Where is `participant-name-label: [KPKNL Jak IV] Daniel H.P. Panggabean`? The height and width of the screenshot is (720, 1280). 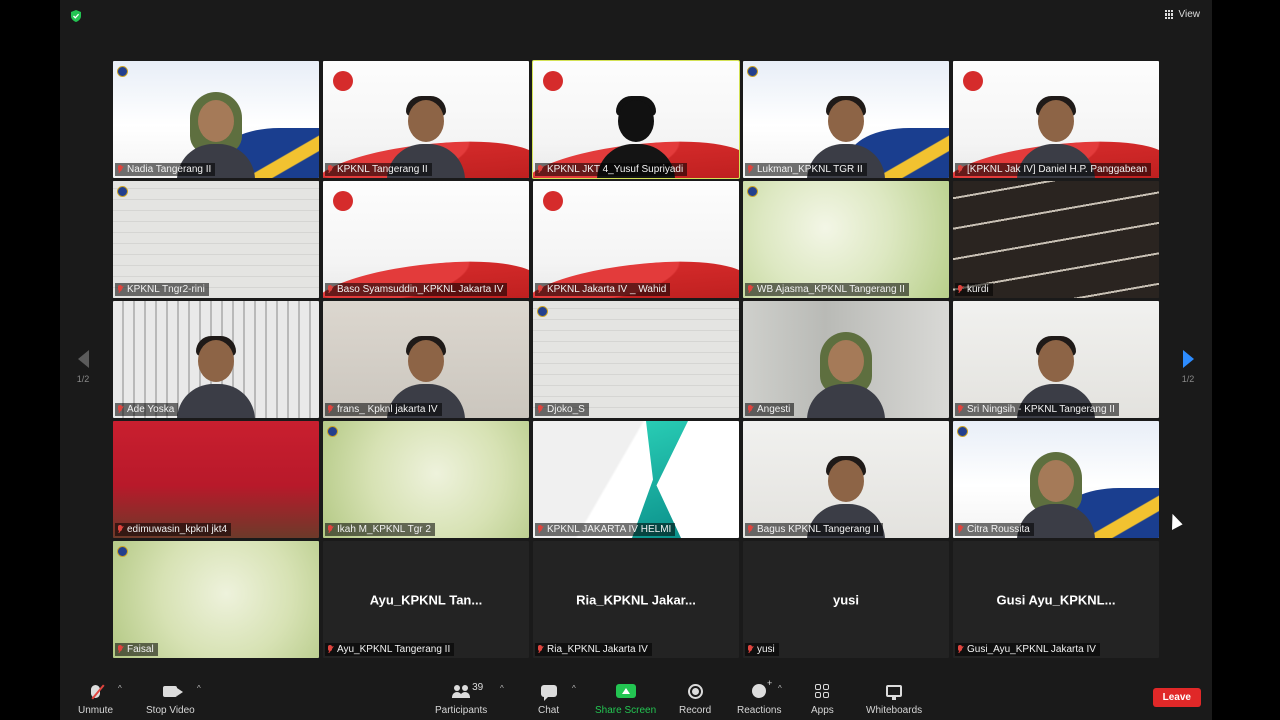 participant-name-label: [KPKNL Jak IV] Daniel H.P. Panggabean is located at coordinates (1053, 169).